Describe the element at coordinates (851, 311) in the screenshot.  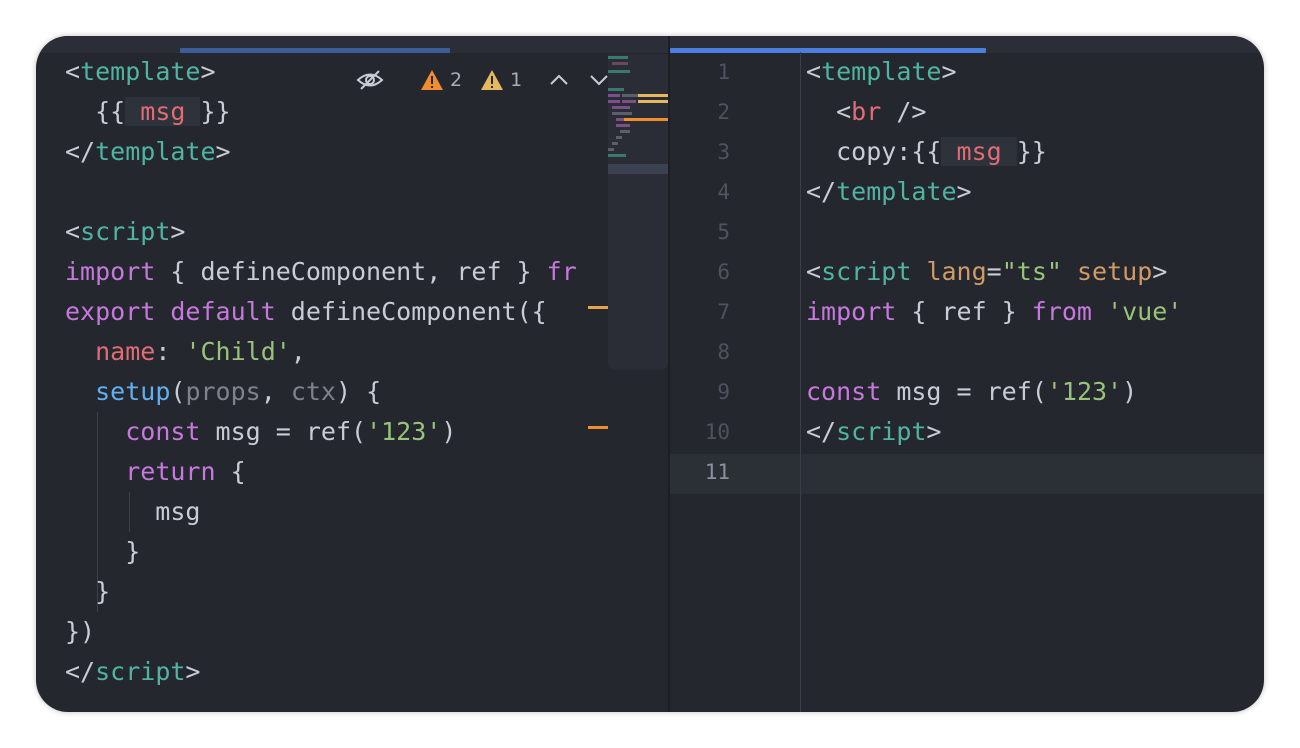
I see `code-token: import` at that location.